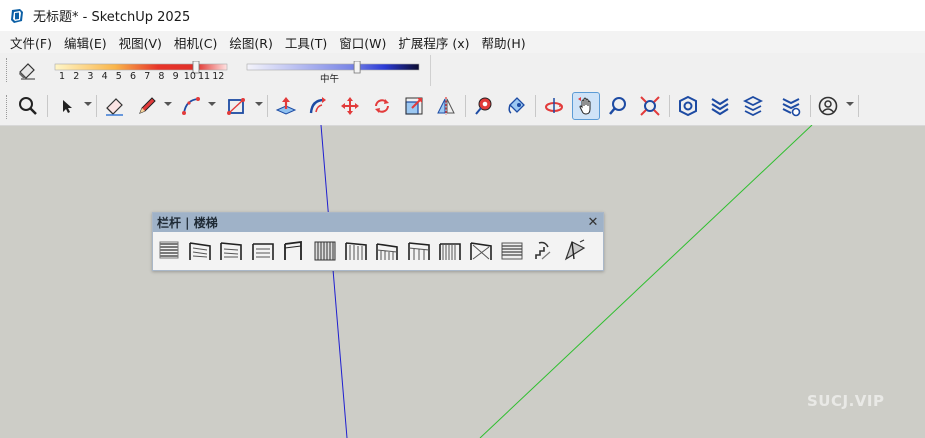 The image size is (925, 438). I want to click on zoom-extents-button, so click(650, 106).